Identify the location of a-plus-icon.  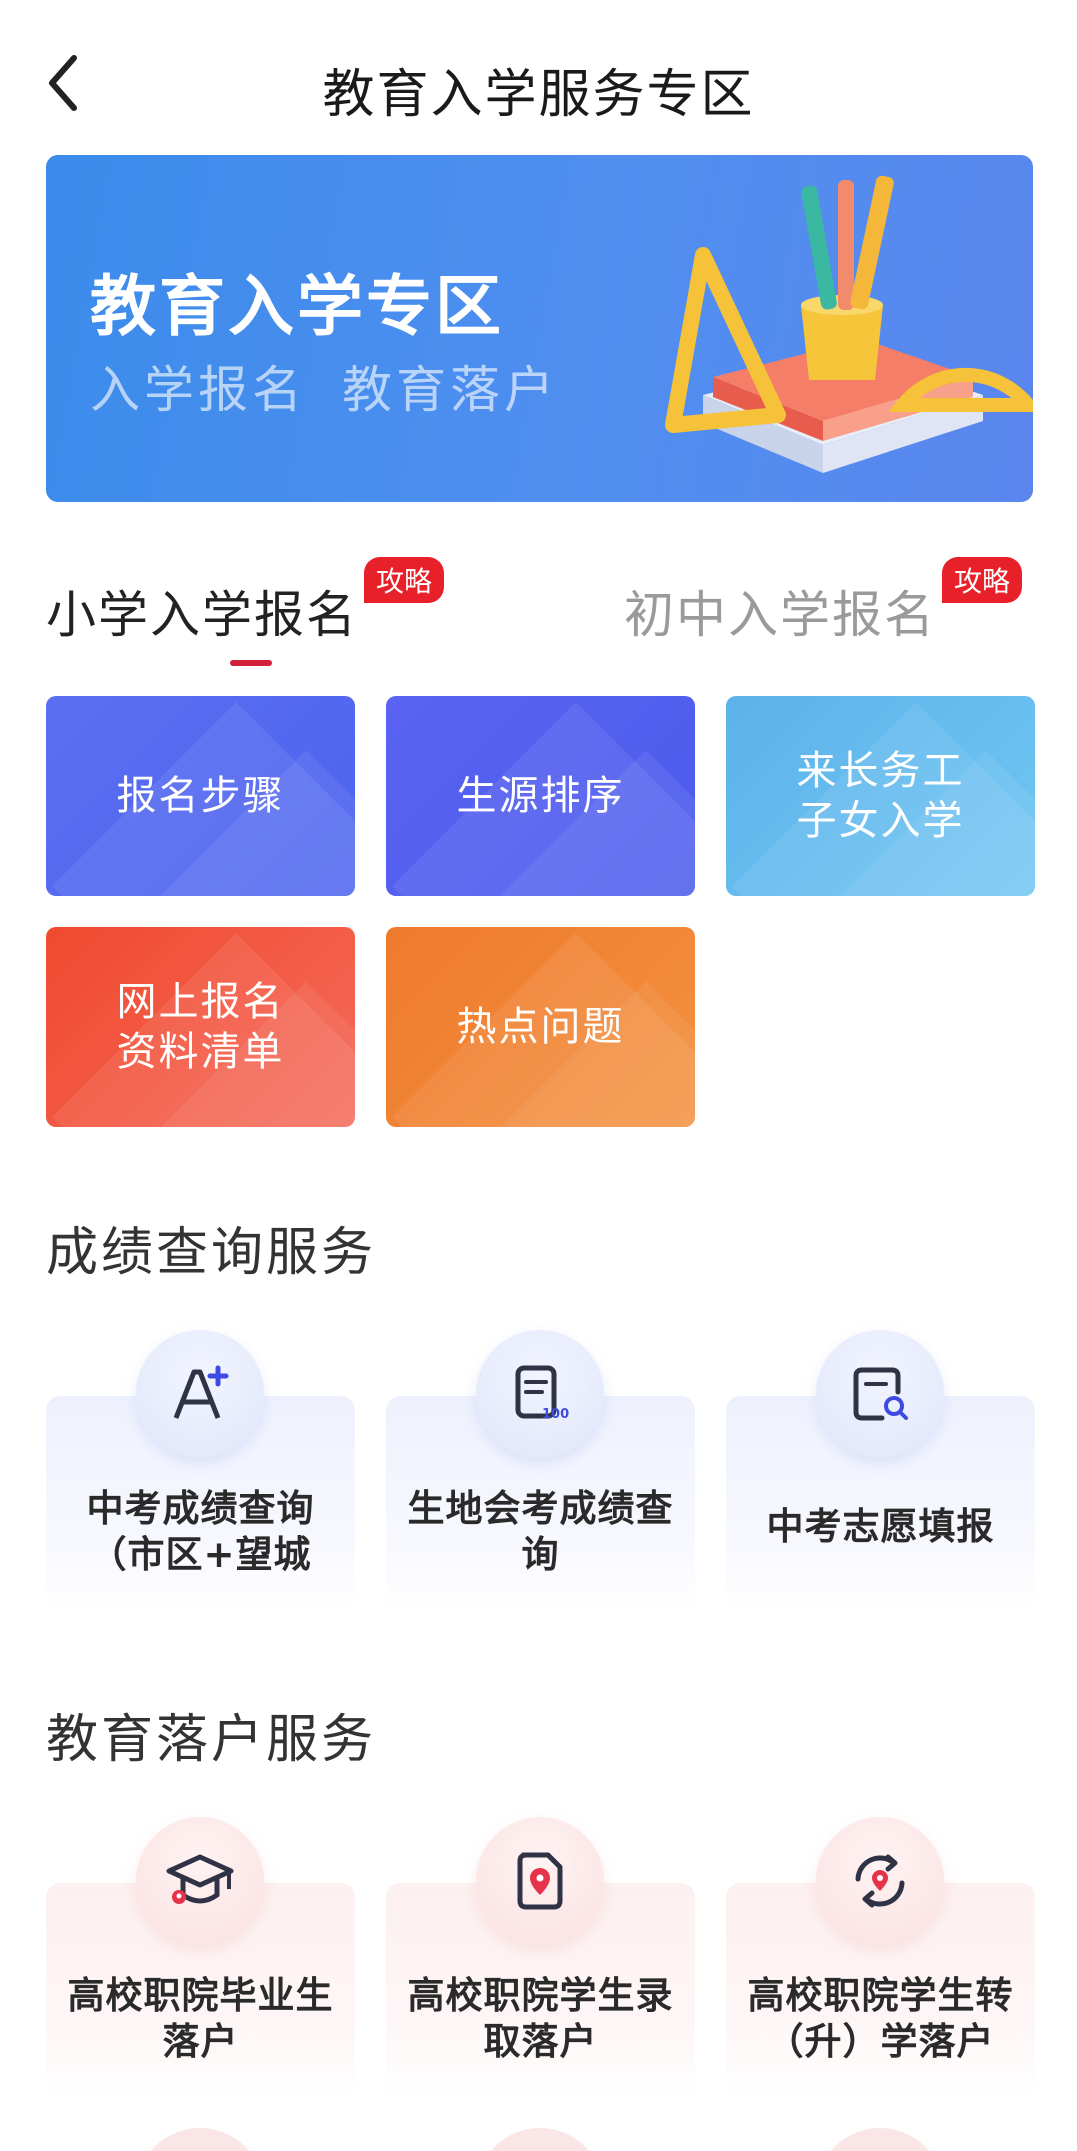
(200, 1394).